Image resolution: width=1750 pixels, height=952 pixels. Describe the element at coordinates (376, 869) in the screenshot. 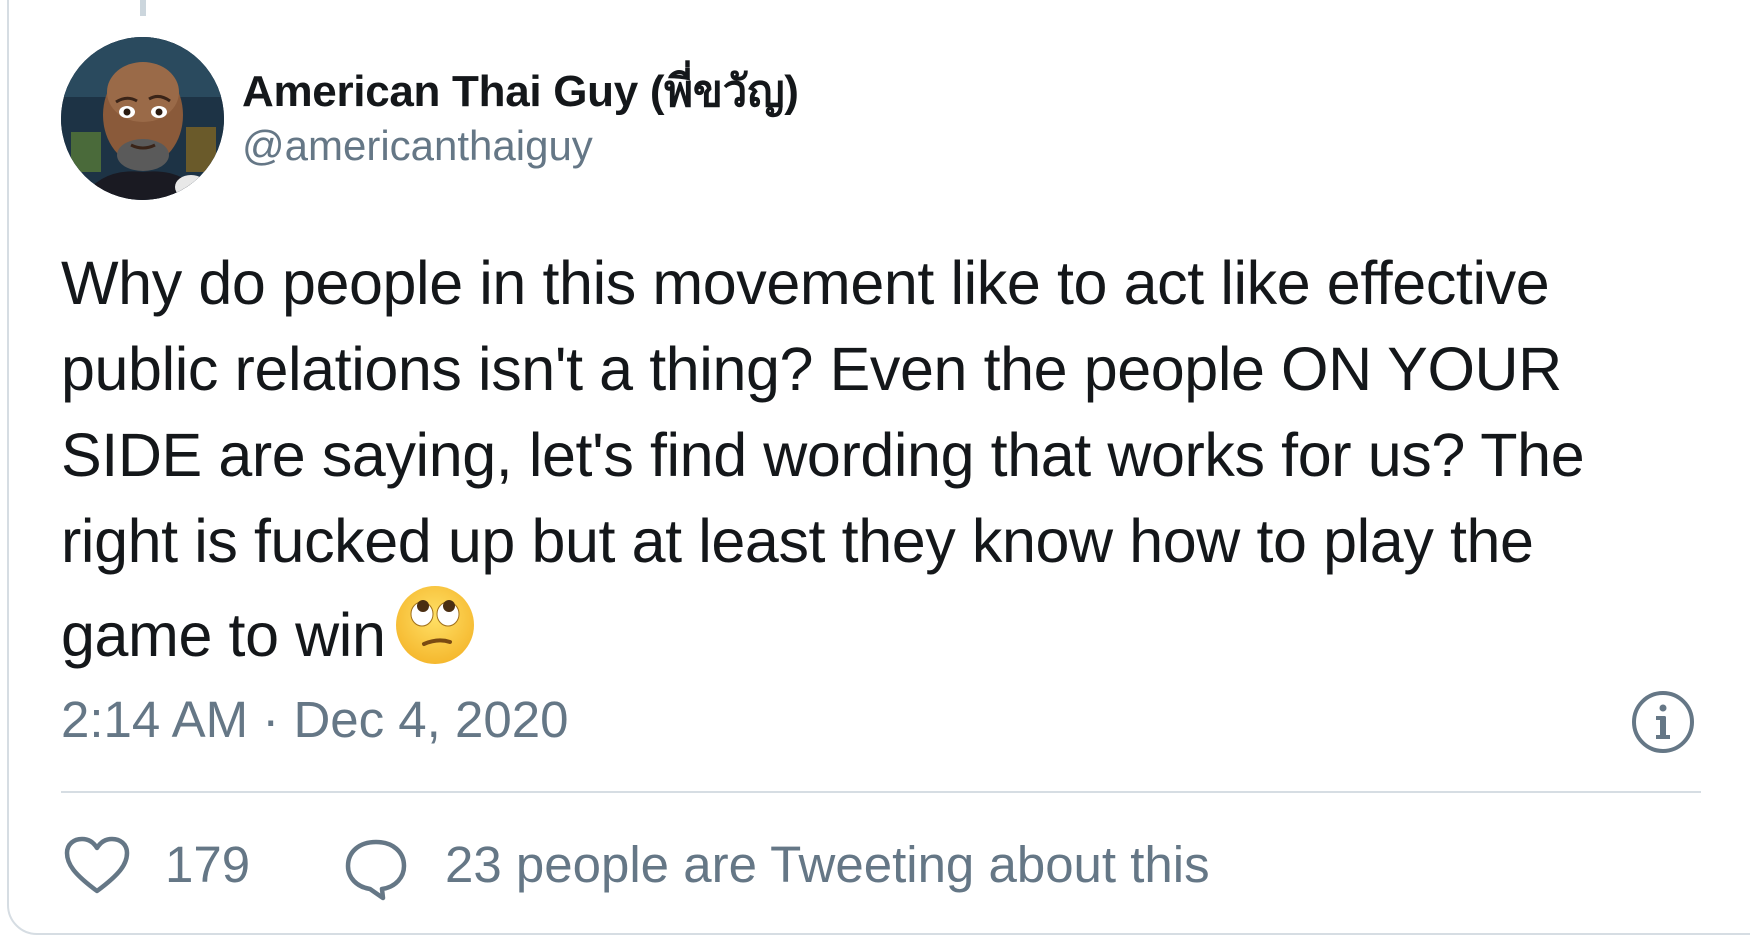

I see `speech-bubble-icon` at that location.